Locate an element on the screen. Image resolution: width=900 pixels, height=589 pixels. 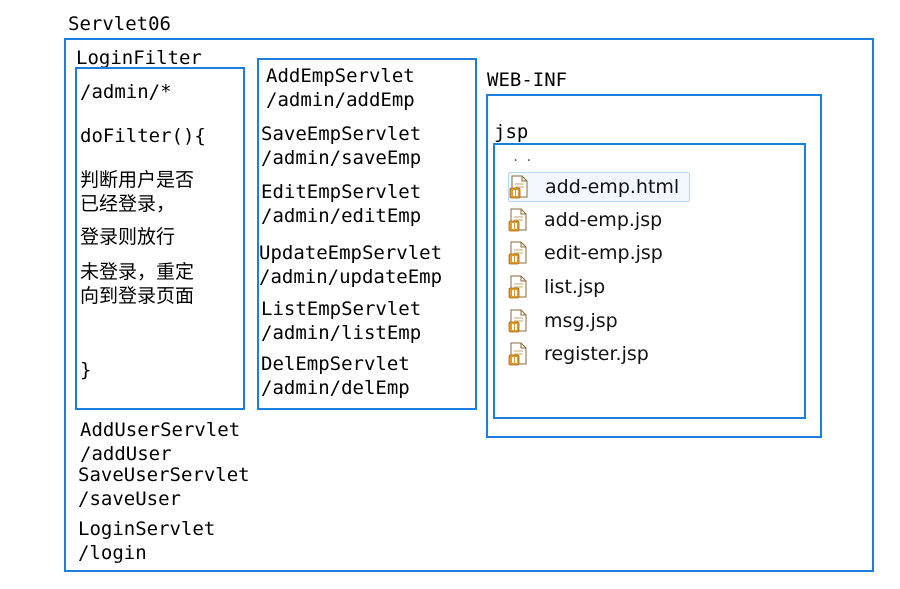
filter-desc1-line1: 判断用户是否 is located at coordinates (137, 180).